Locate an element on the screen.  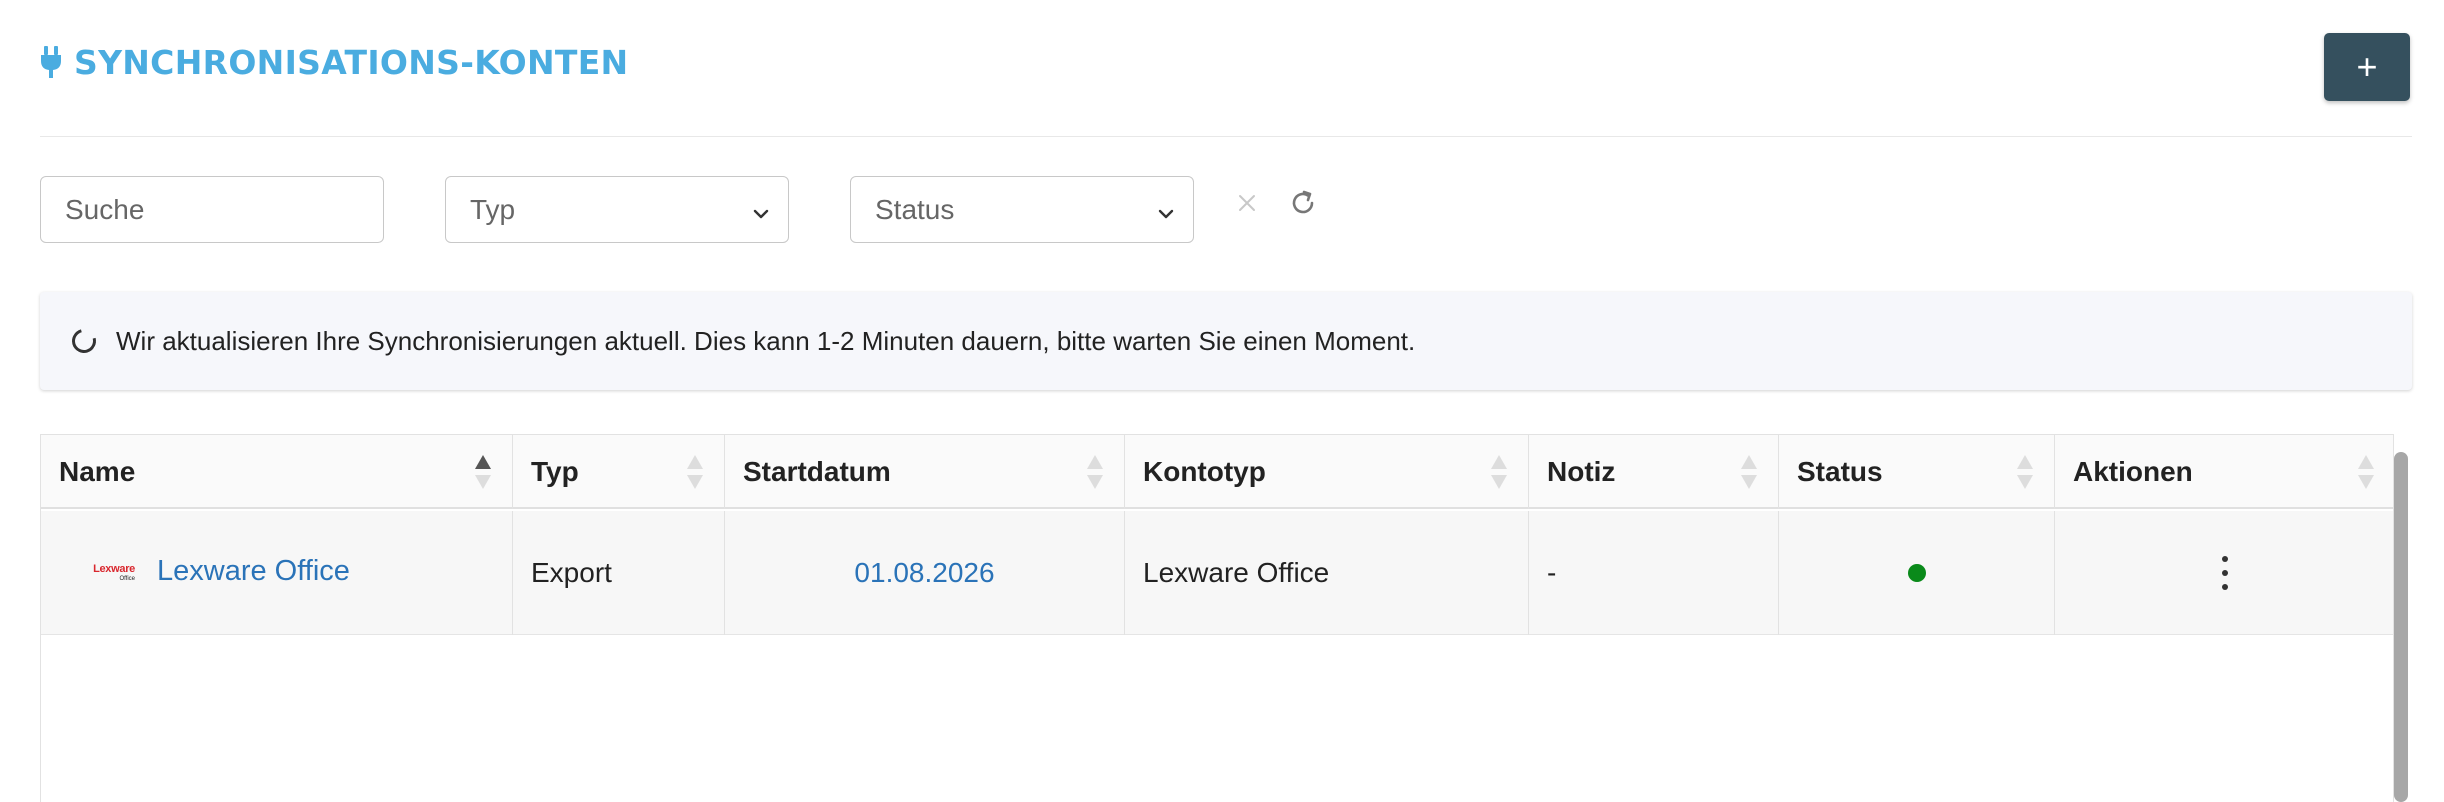
add-account-button: + is located at coordinates (2367, 67).